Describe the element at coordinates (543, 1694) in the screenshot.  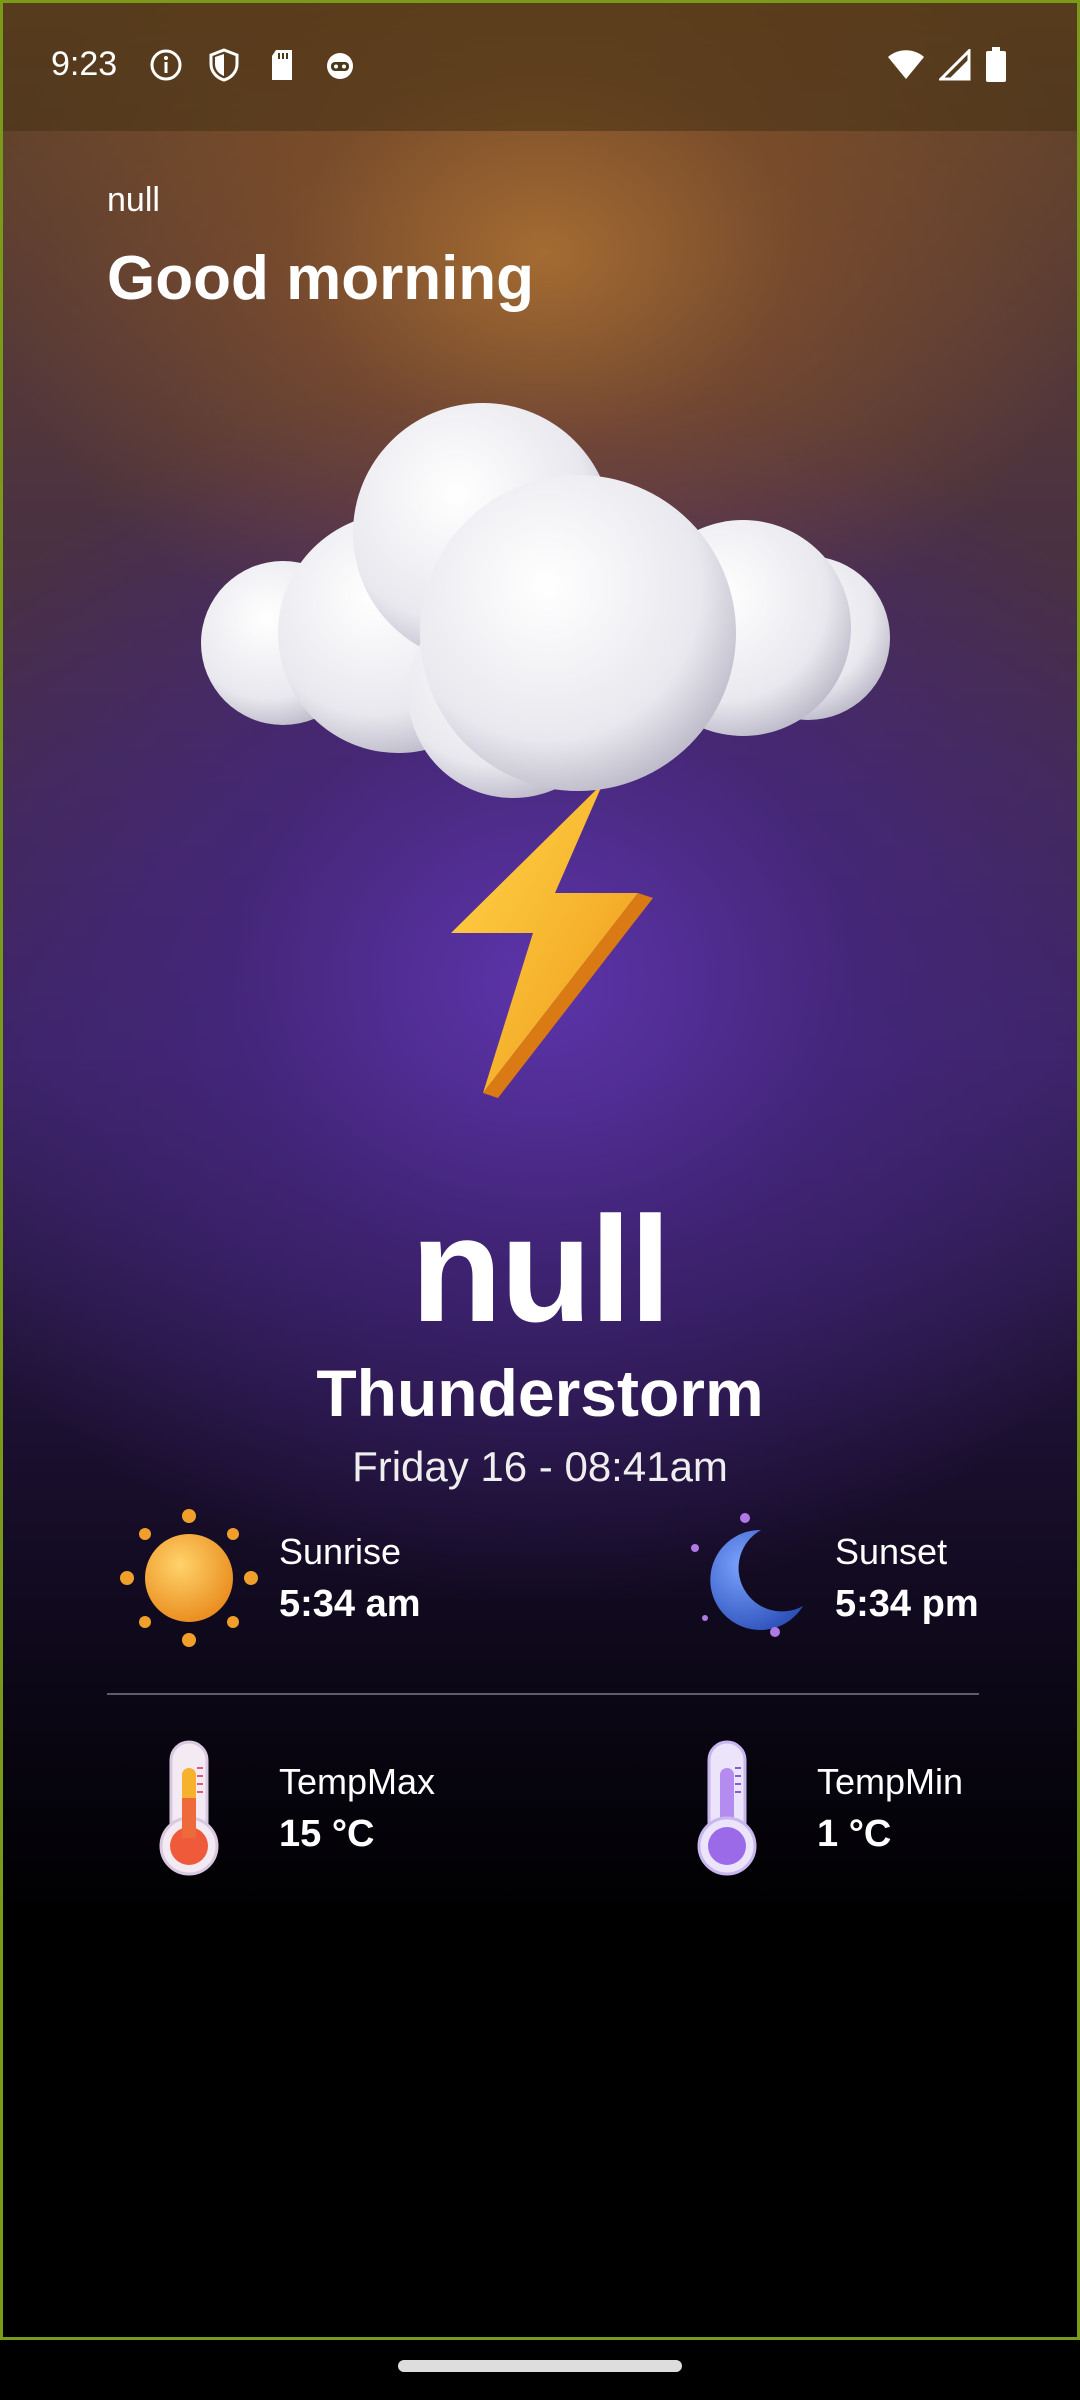
I see `divider` at that location.